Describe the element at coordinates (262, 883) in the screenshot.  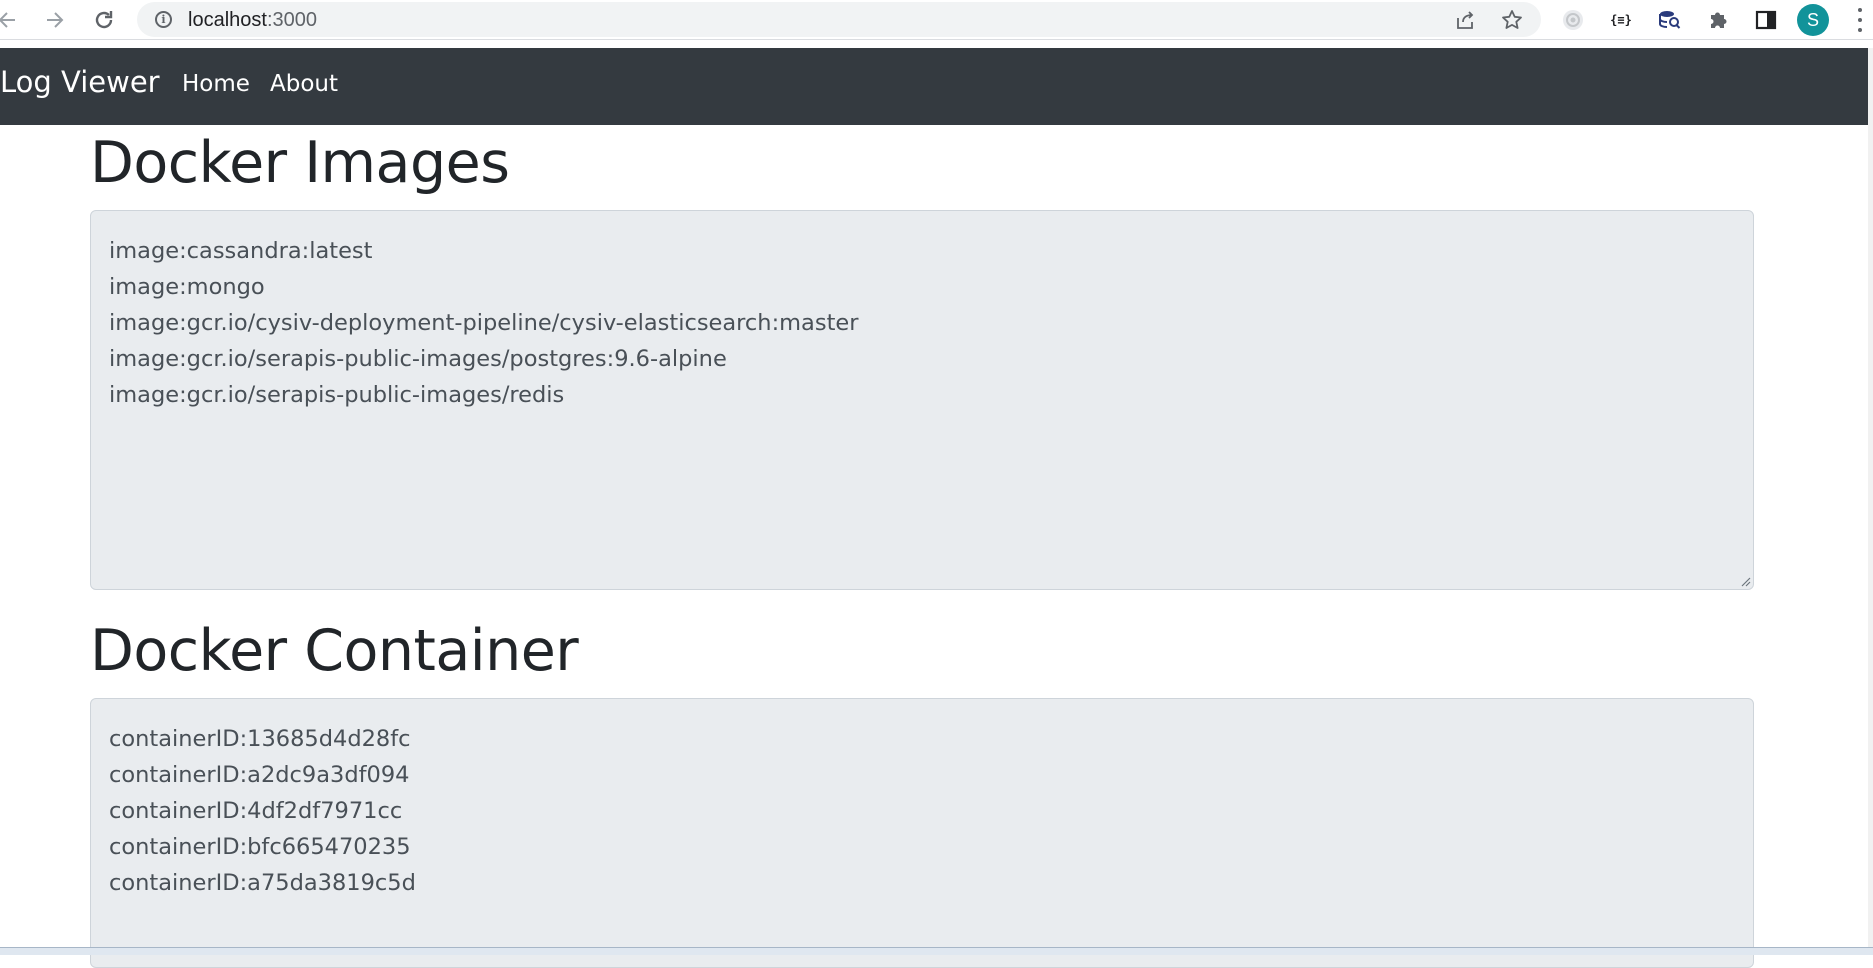
I see `container-line: containerID:a75da3819c5d` at that location.